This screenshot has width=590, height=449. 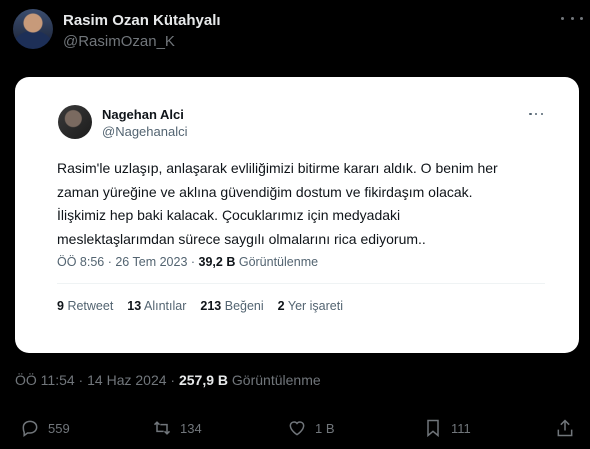 I want to click on quoted-bookmarks-stat: 2 Yer işareti, so click(x=310, y=306).